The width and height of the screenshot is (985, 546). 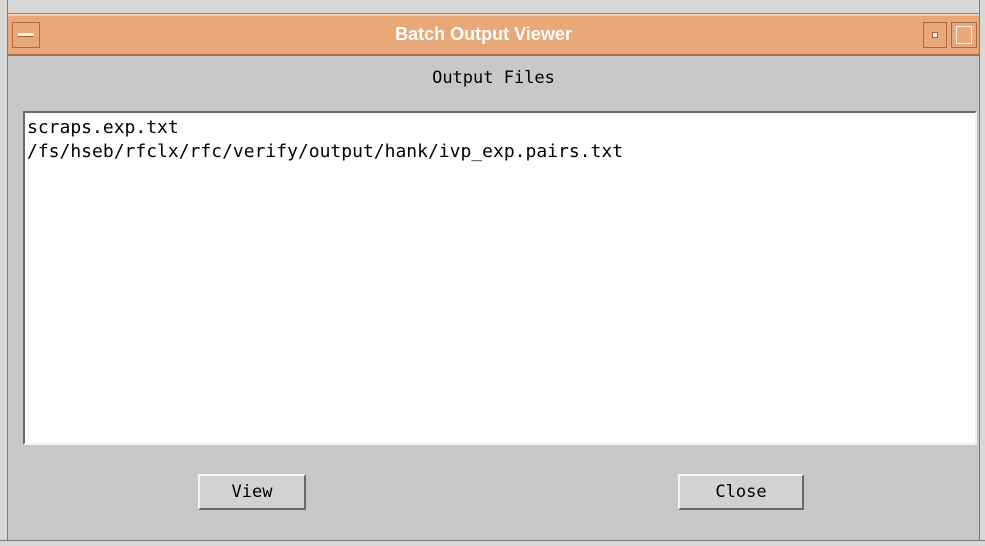 What do you see at coordinates (483, 34) in the screenshot?
I see `window-title: Batch Output Viewer` at bounding box center [483, 34].